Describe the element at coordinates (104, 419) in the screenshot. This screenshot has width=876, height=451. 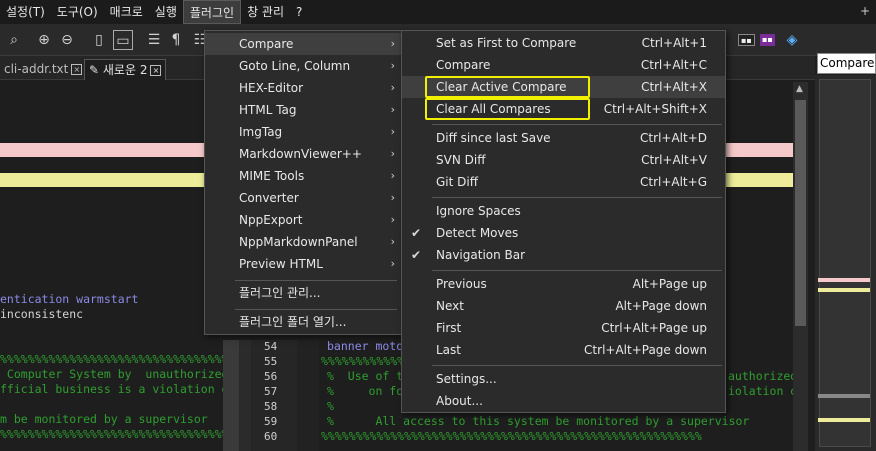
I see `code-line: m be monitored by a supervisor` at that location.